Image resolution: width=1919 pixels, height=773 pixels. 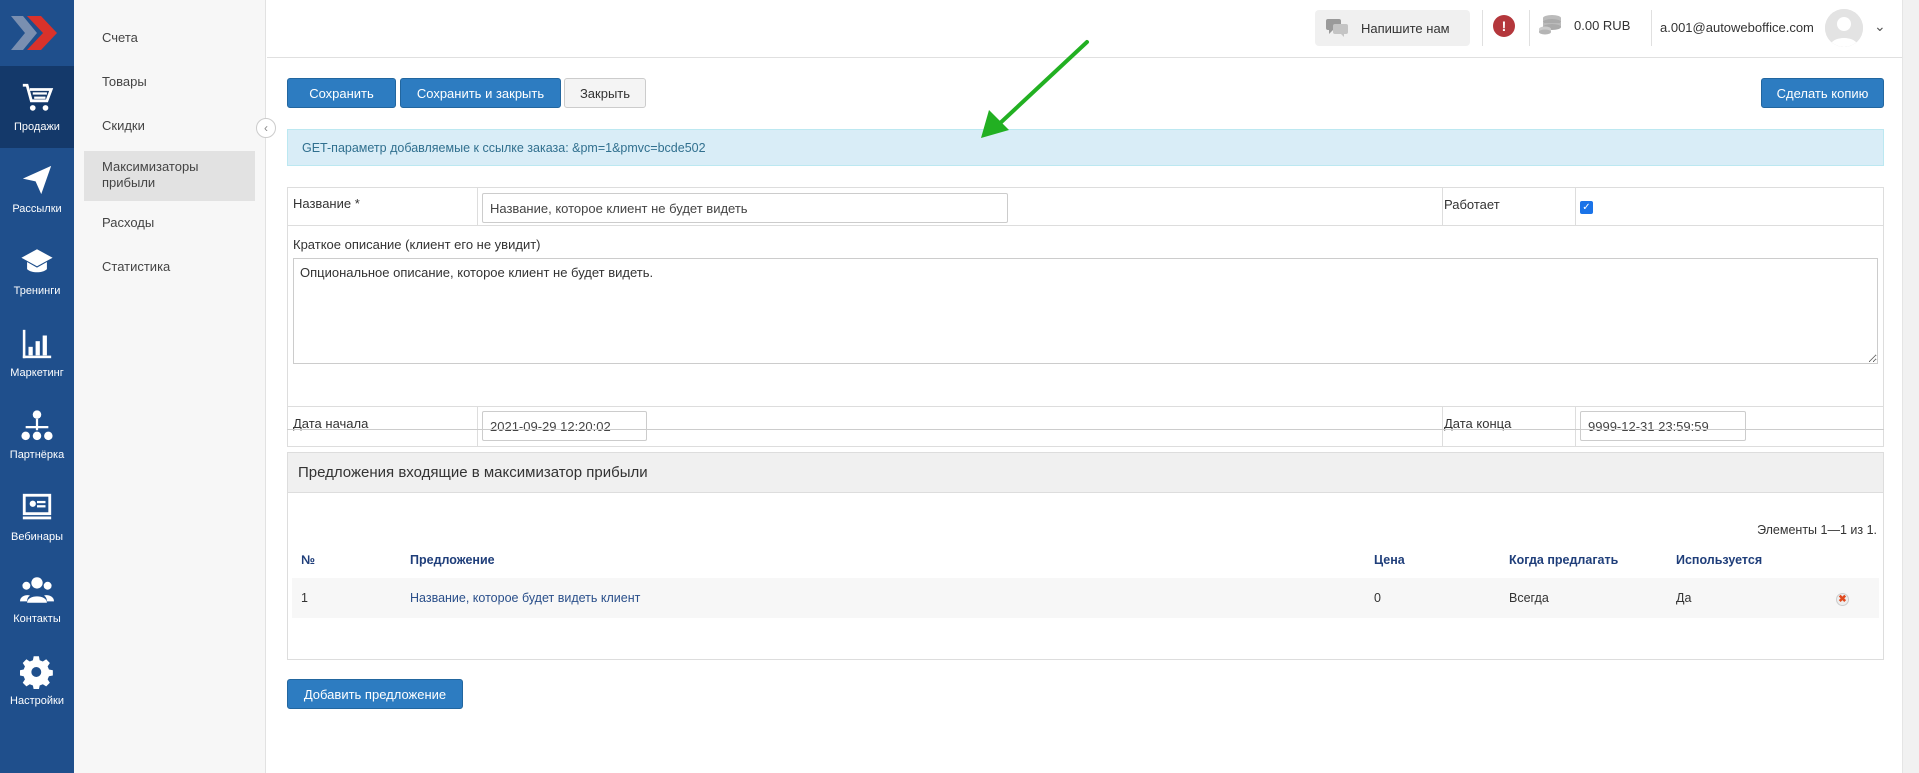 What do you see at coordinates (169, 224) in the screenshot?
I see `subnav-item-expenses: Расходы` at bounding box center [169, 224].